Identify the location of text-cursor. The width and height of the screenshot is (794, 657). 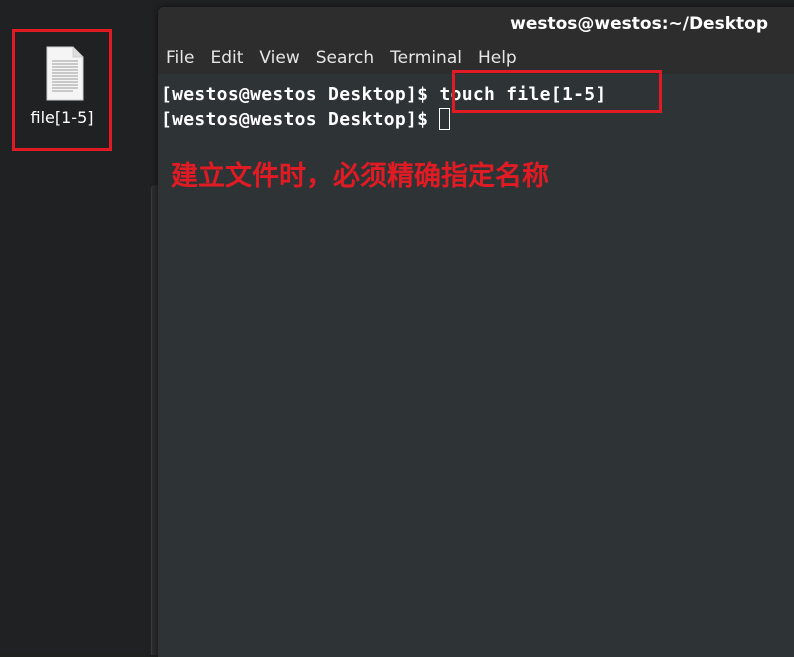
(445, 119).